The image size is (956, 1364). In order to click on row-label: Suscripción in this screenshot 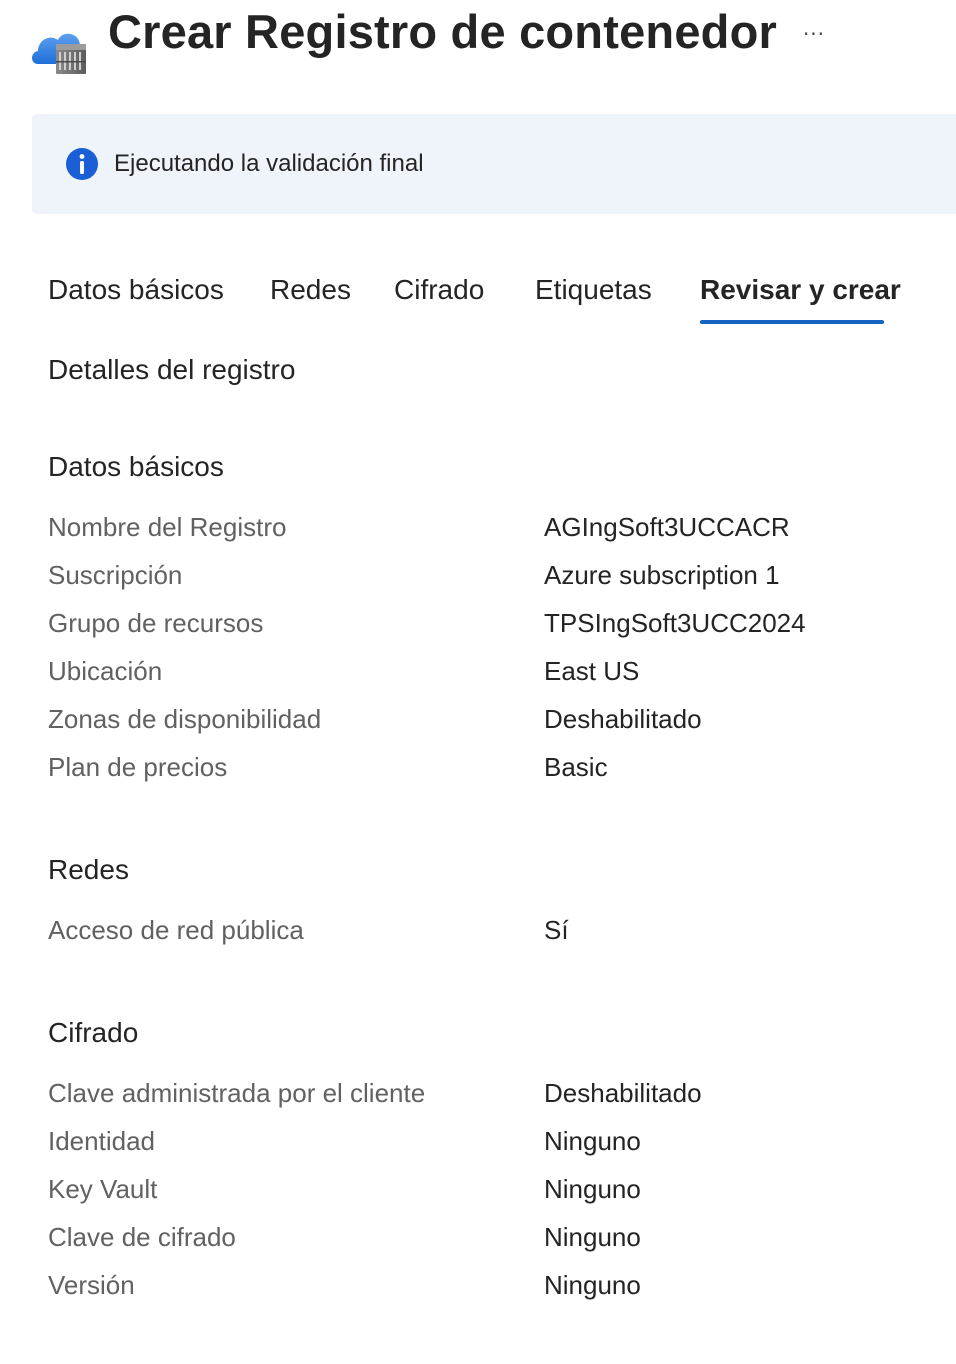, I will do `click(115, 575)`.